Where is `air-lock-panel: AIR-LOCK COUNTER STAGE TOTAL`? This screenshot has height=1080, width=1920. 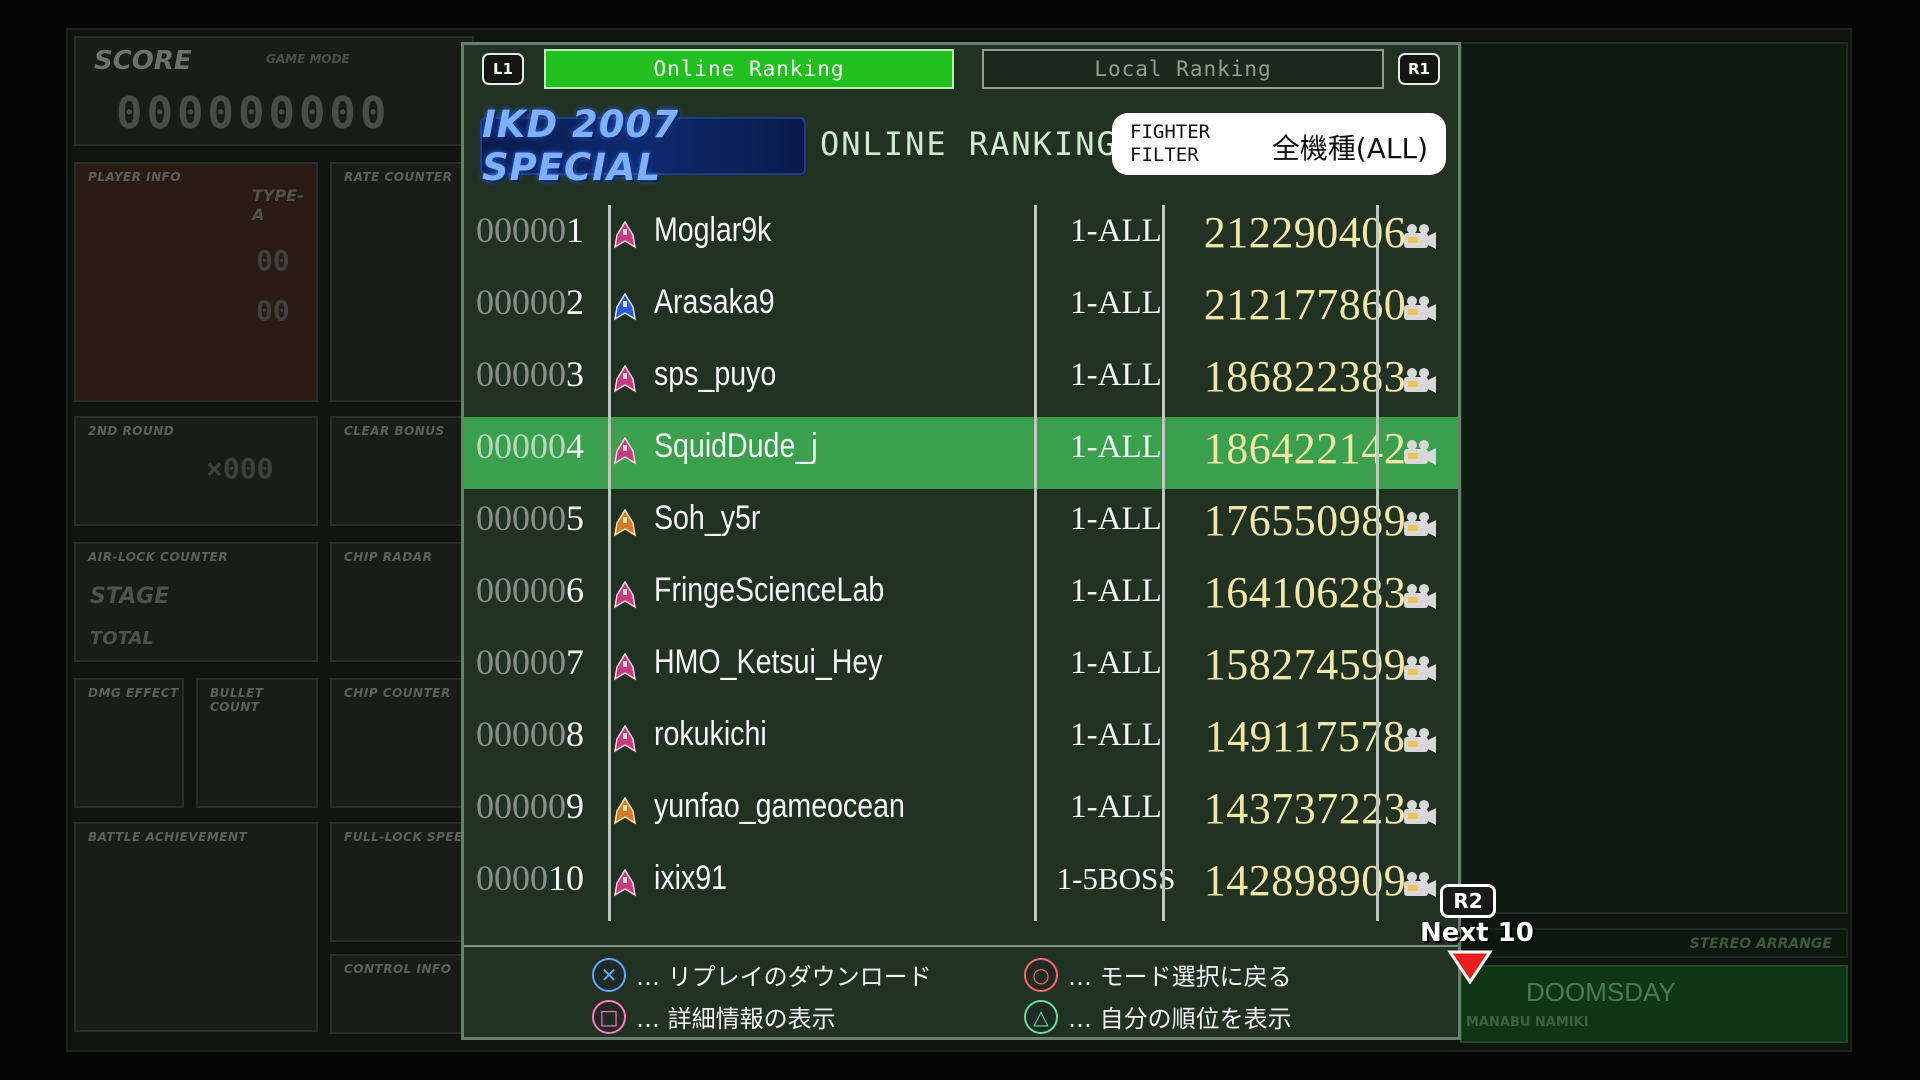
air-lock-panel: AIR-LOCK COUNTER STAGE TOTAL is located at coordinates (196, 602).